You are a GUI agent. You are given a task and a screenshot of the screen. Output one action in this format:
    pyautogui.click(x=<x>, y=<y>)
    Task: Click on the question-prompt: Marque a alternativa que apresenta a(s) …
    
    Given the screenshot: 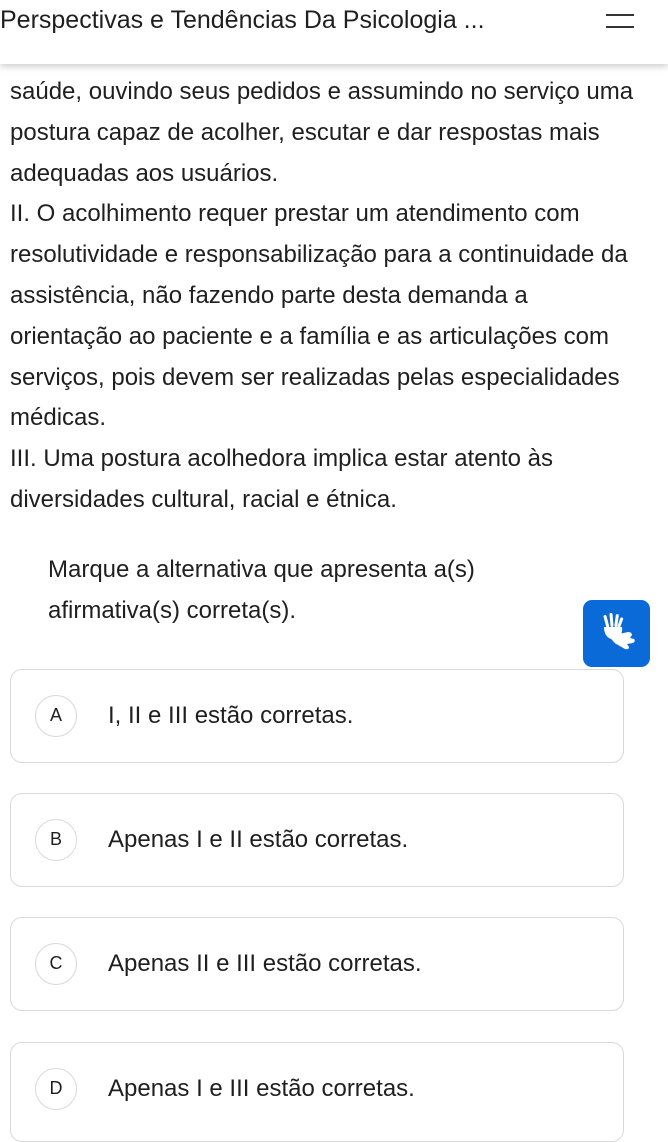 What is the action you would take?
    pyautogui.click(x=261, y=590)
    